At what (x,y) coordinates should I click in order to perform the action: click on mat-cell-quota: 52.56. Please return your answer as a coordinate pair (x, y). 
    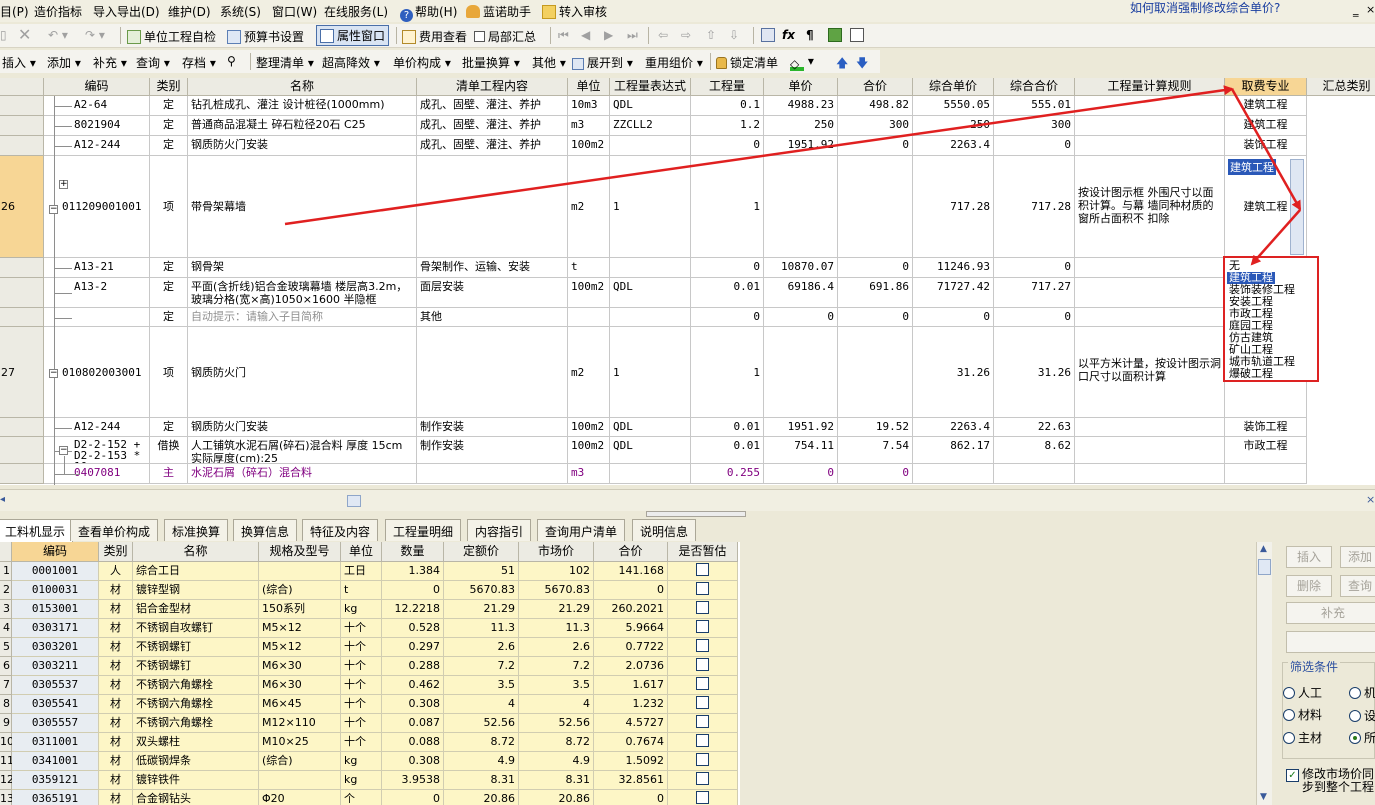
    Looking at the image, I should click on (481, 723).